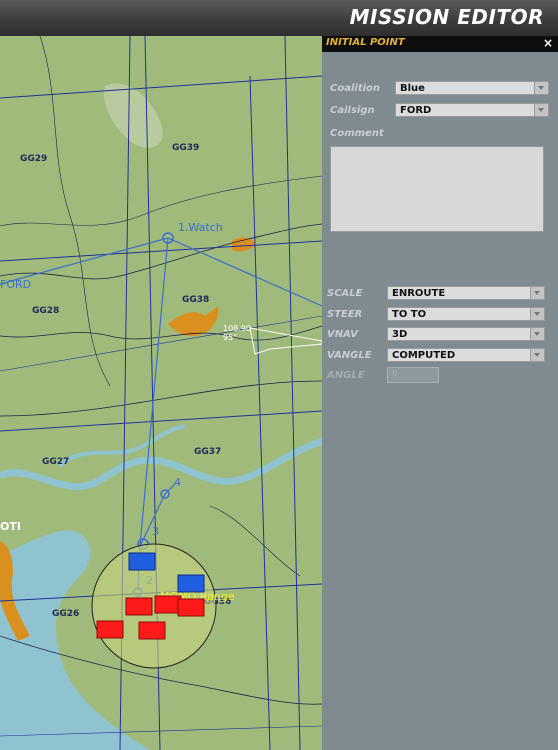 This screenshot has height=750, width=558. What do you see at coordinates (349, 355) in the screenshot?
I see `vangle-label: VANGLE` at bounding box center [349, 355].